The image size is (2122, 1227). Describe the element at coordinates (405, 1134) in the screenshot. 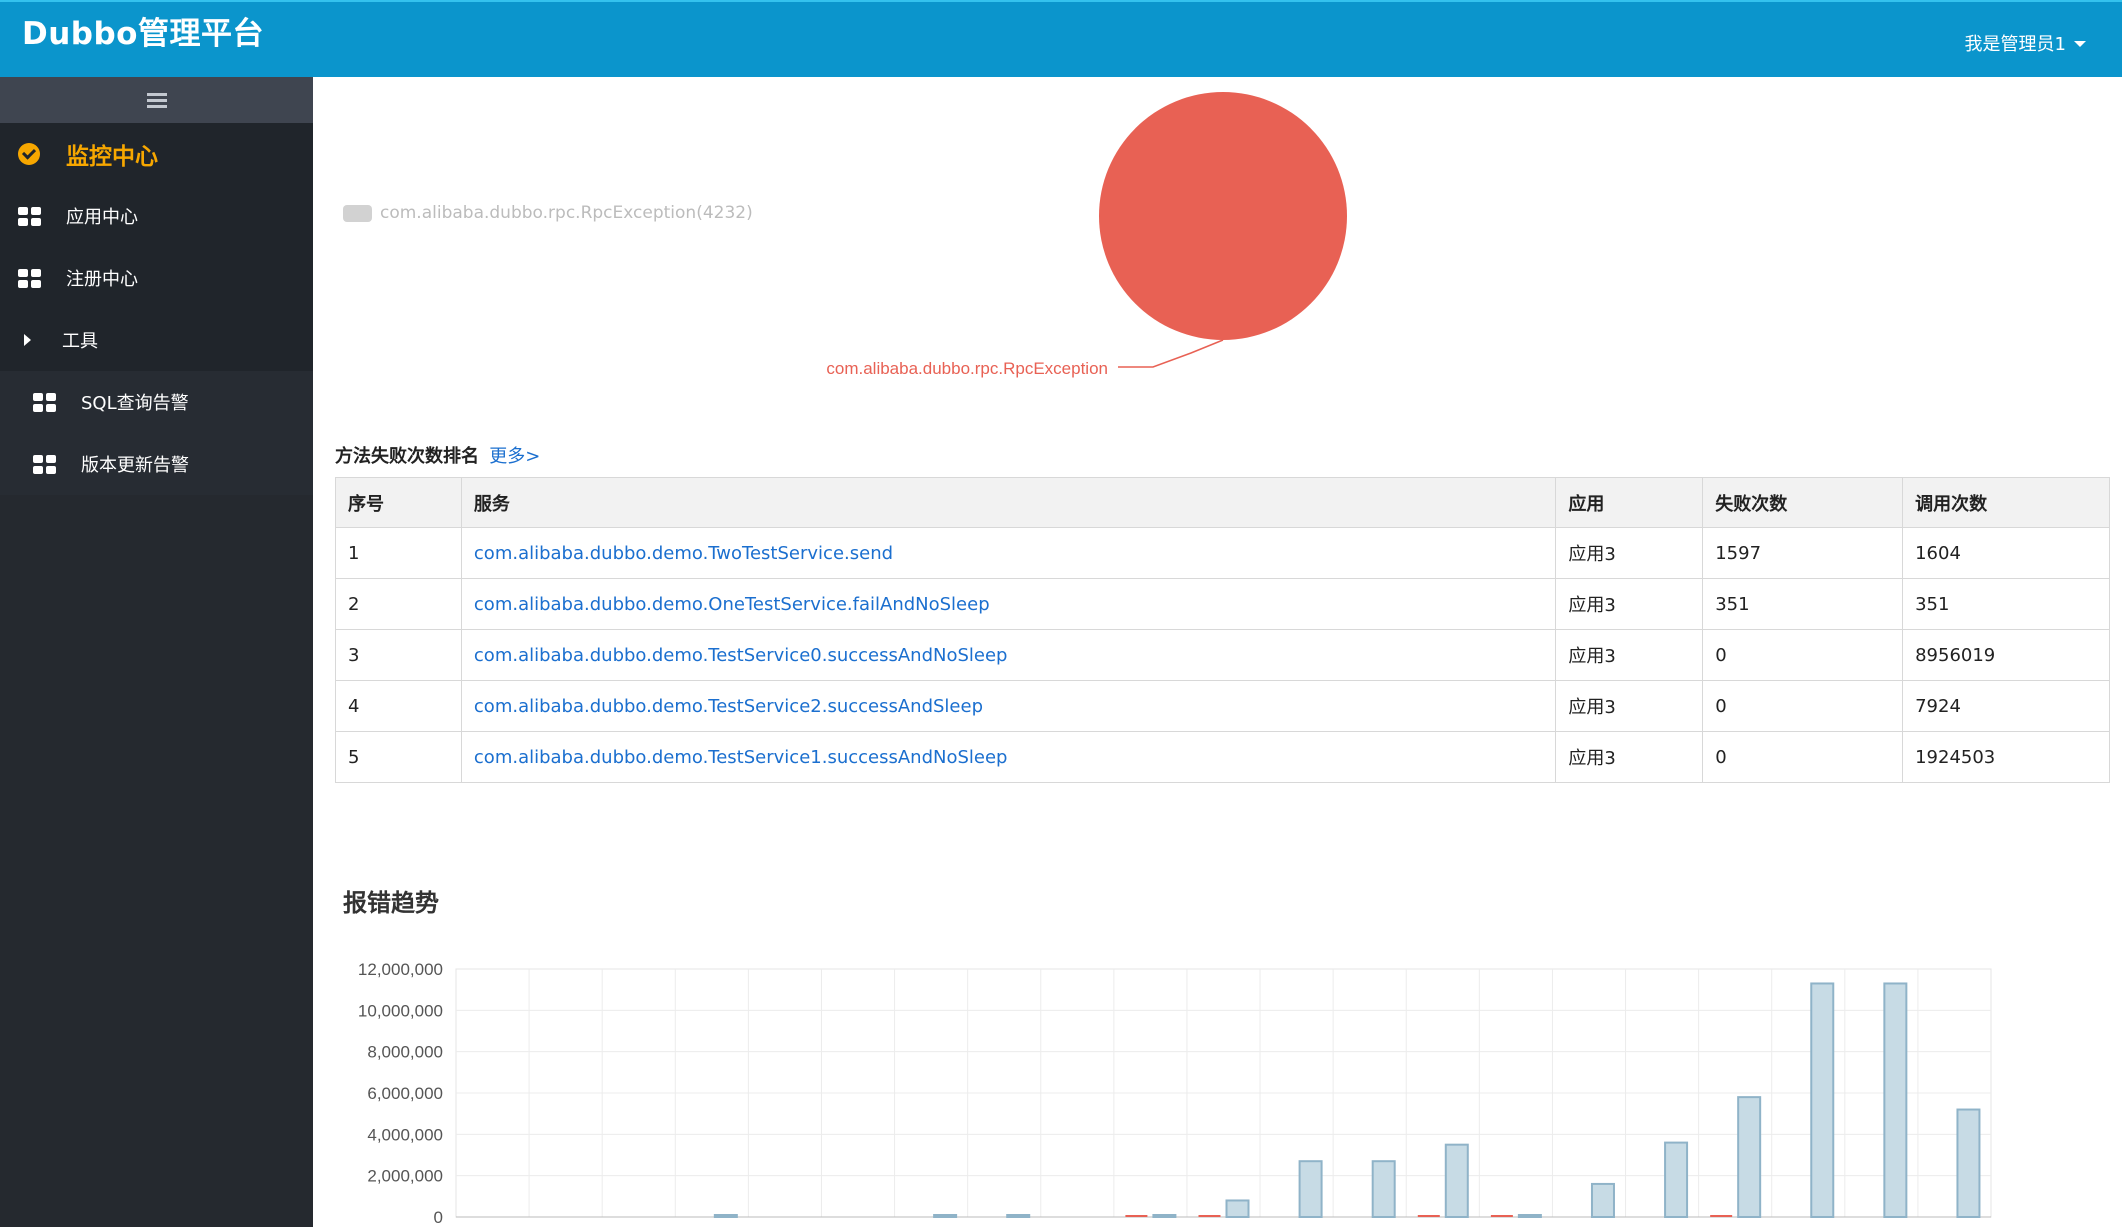

I see `y-tick-label: 4,000,000` at that location.